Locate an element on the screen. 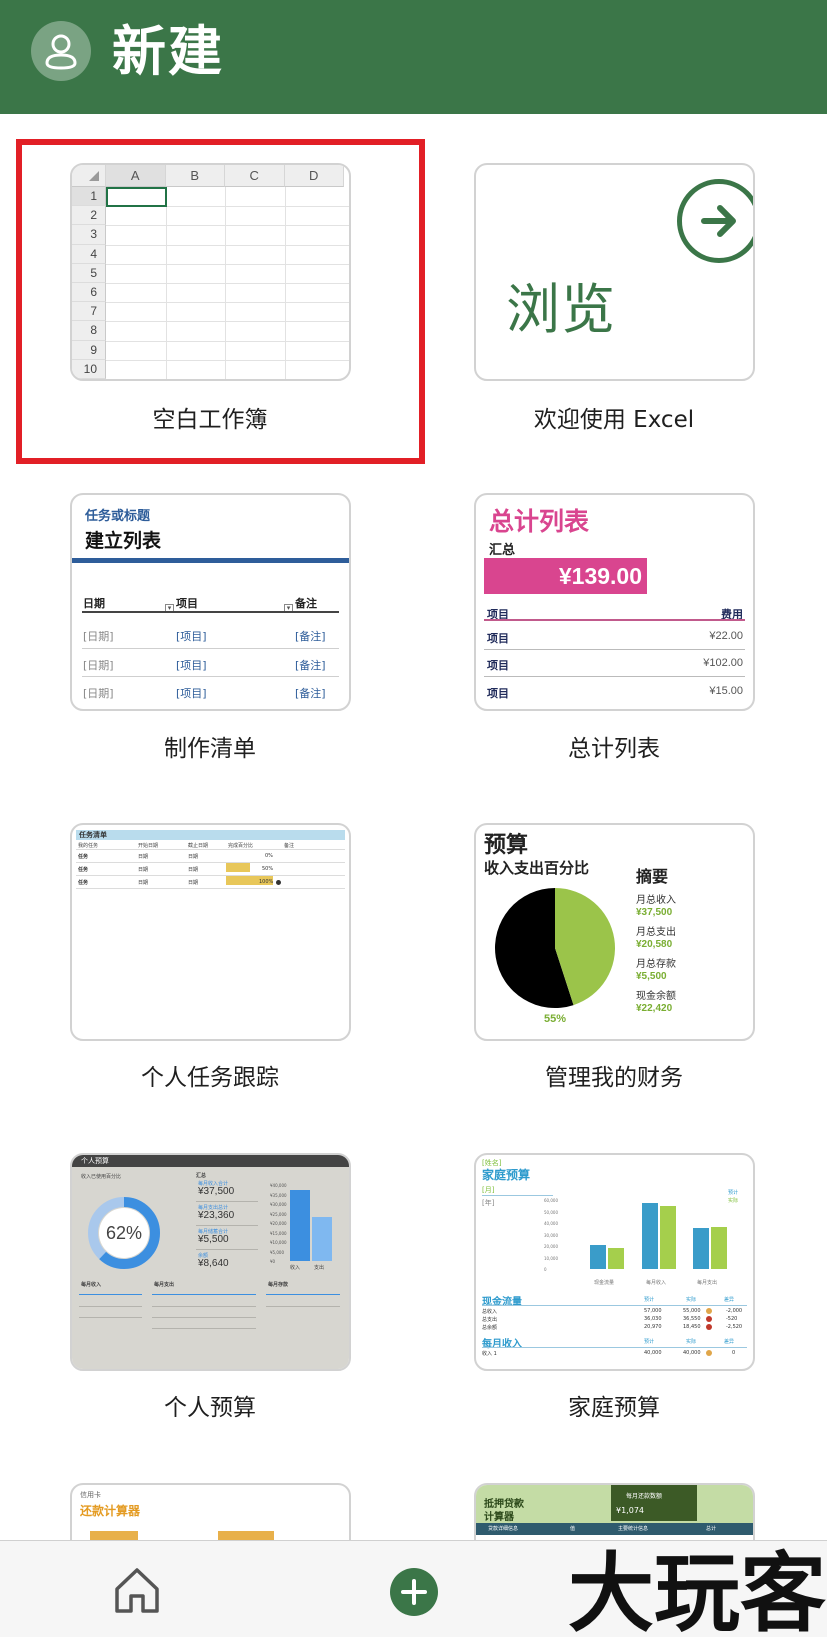 Image resolution: width=827 pixels, height=1637 pixels. personal-budget-header: 个人预算 is located at coordinates (95, 1161).